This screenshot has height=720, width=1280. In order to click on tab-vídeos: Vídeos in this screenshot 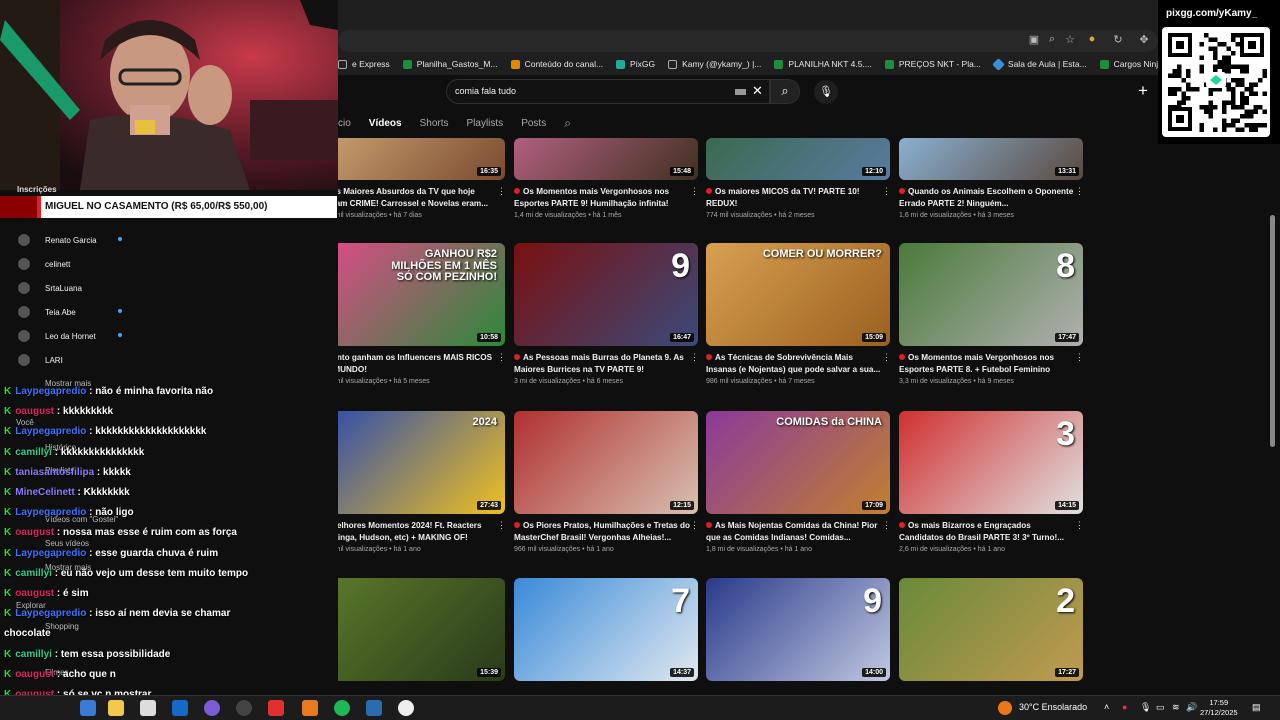, I will do `click(385, 123)`.